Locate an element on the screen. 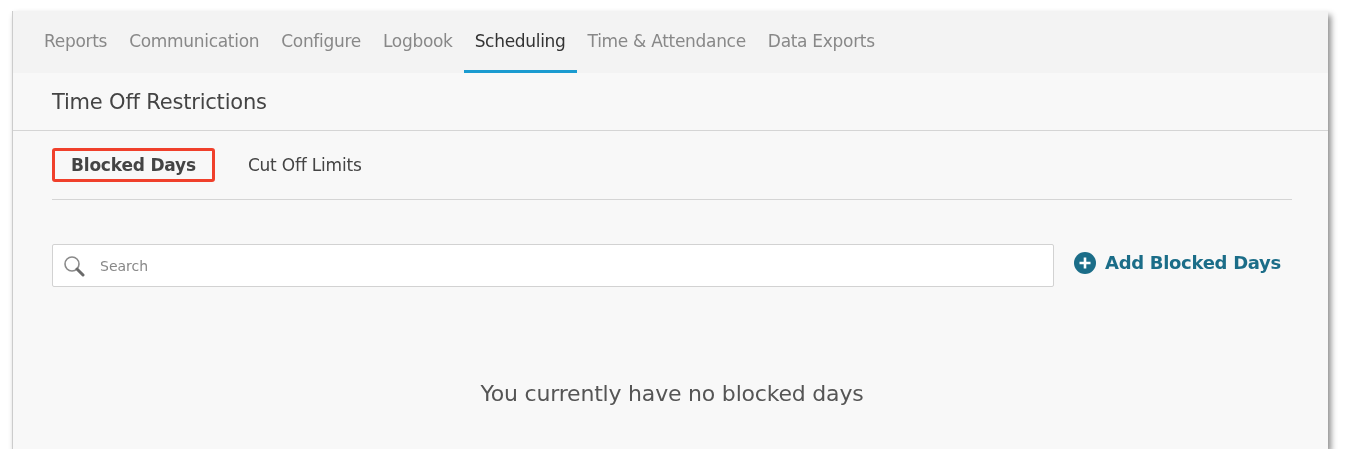 The image size is (1346, 468). search-field: Search is located at coordinates (553, 265).